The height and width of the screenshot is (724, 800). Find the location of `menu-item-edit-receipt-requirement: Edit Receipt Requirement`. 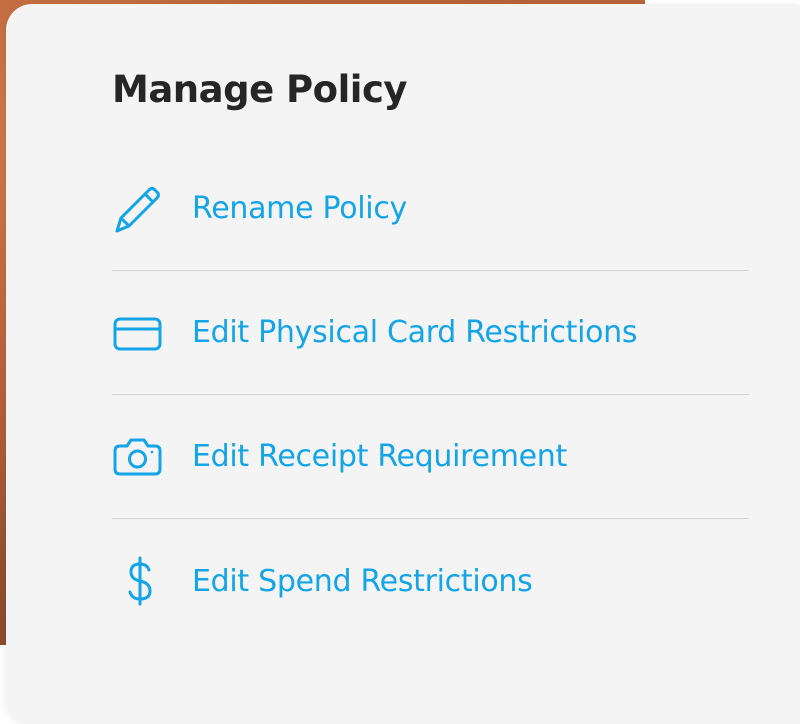

menu-item-edit-receipt-requirement: Edit Receipt Requirement is located at coordinates (430, 457).